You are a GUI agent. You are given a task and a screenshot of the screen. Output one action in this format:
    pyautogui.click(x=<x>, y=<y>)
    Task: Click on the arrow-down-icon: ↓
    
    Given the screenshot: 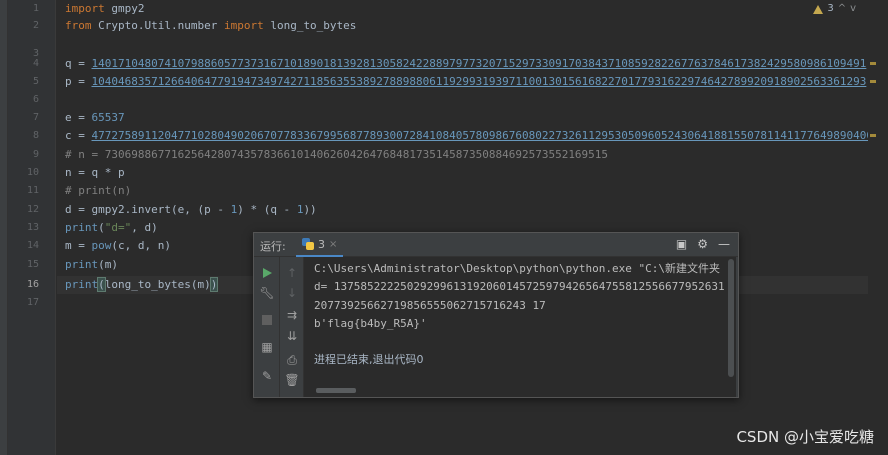 What is the action you would take?
    pyautogui.click(x=292, y=293)
    